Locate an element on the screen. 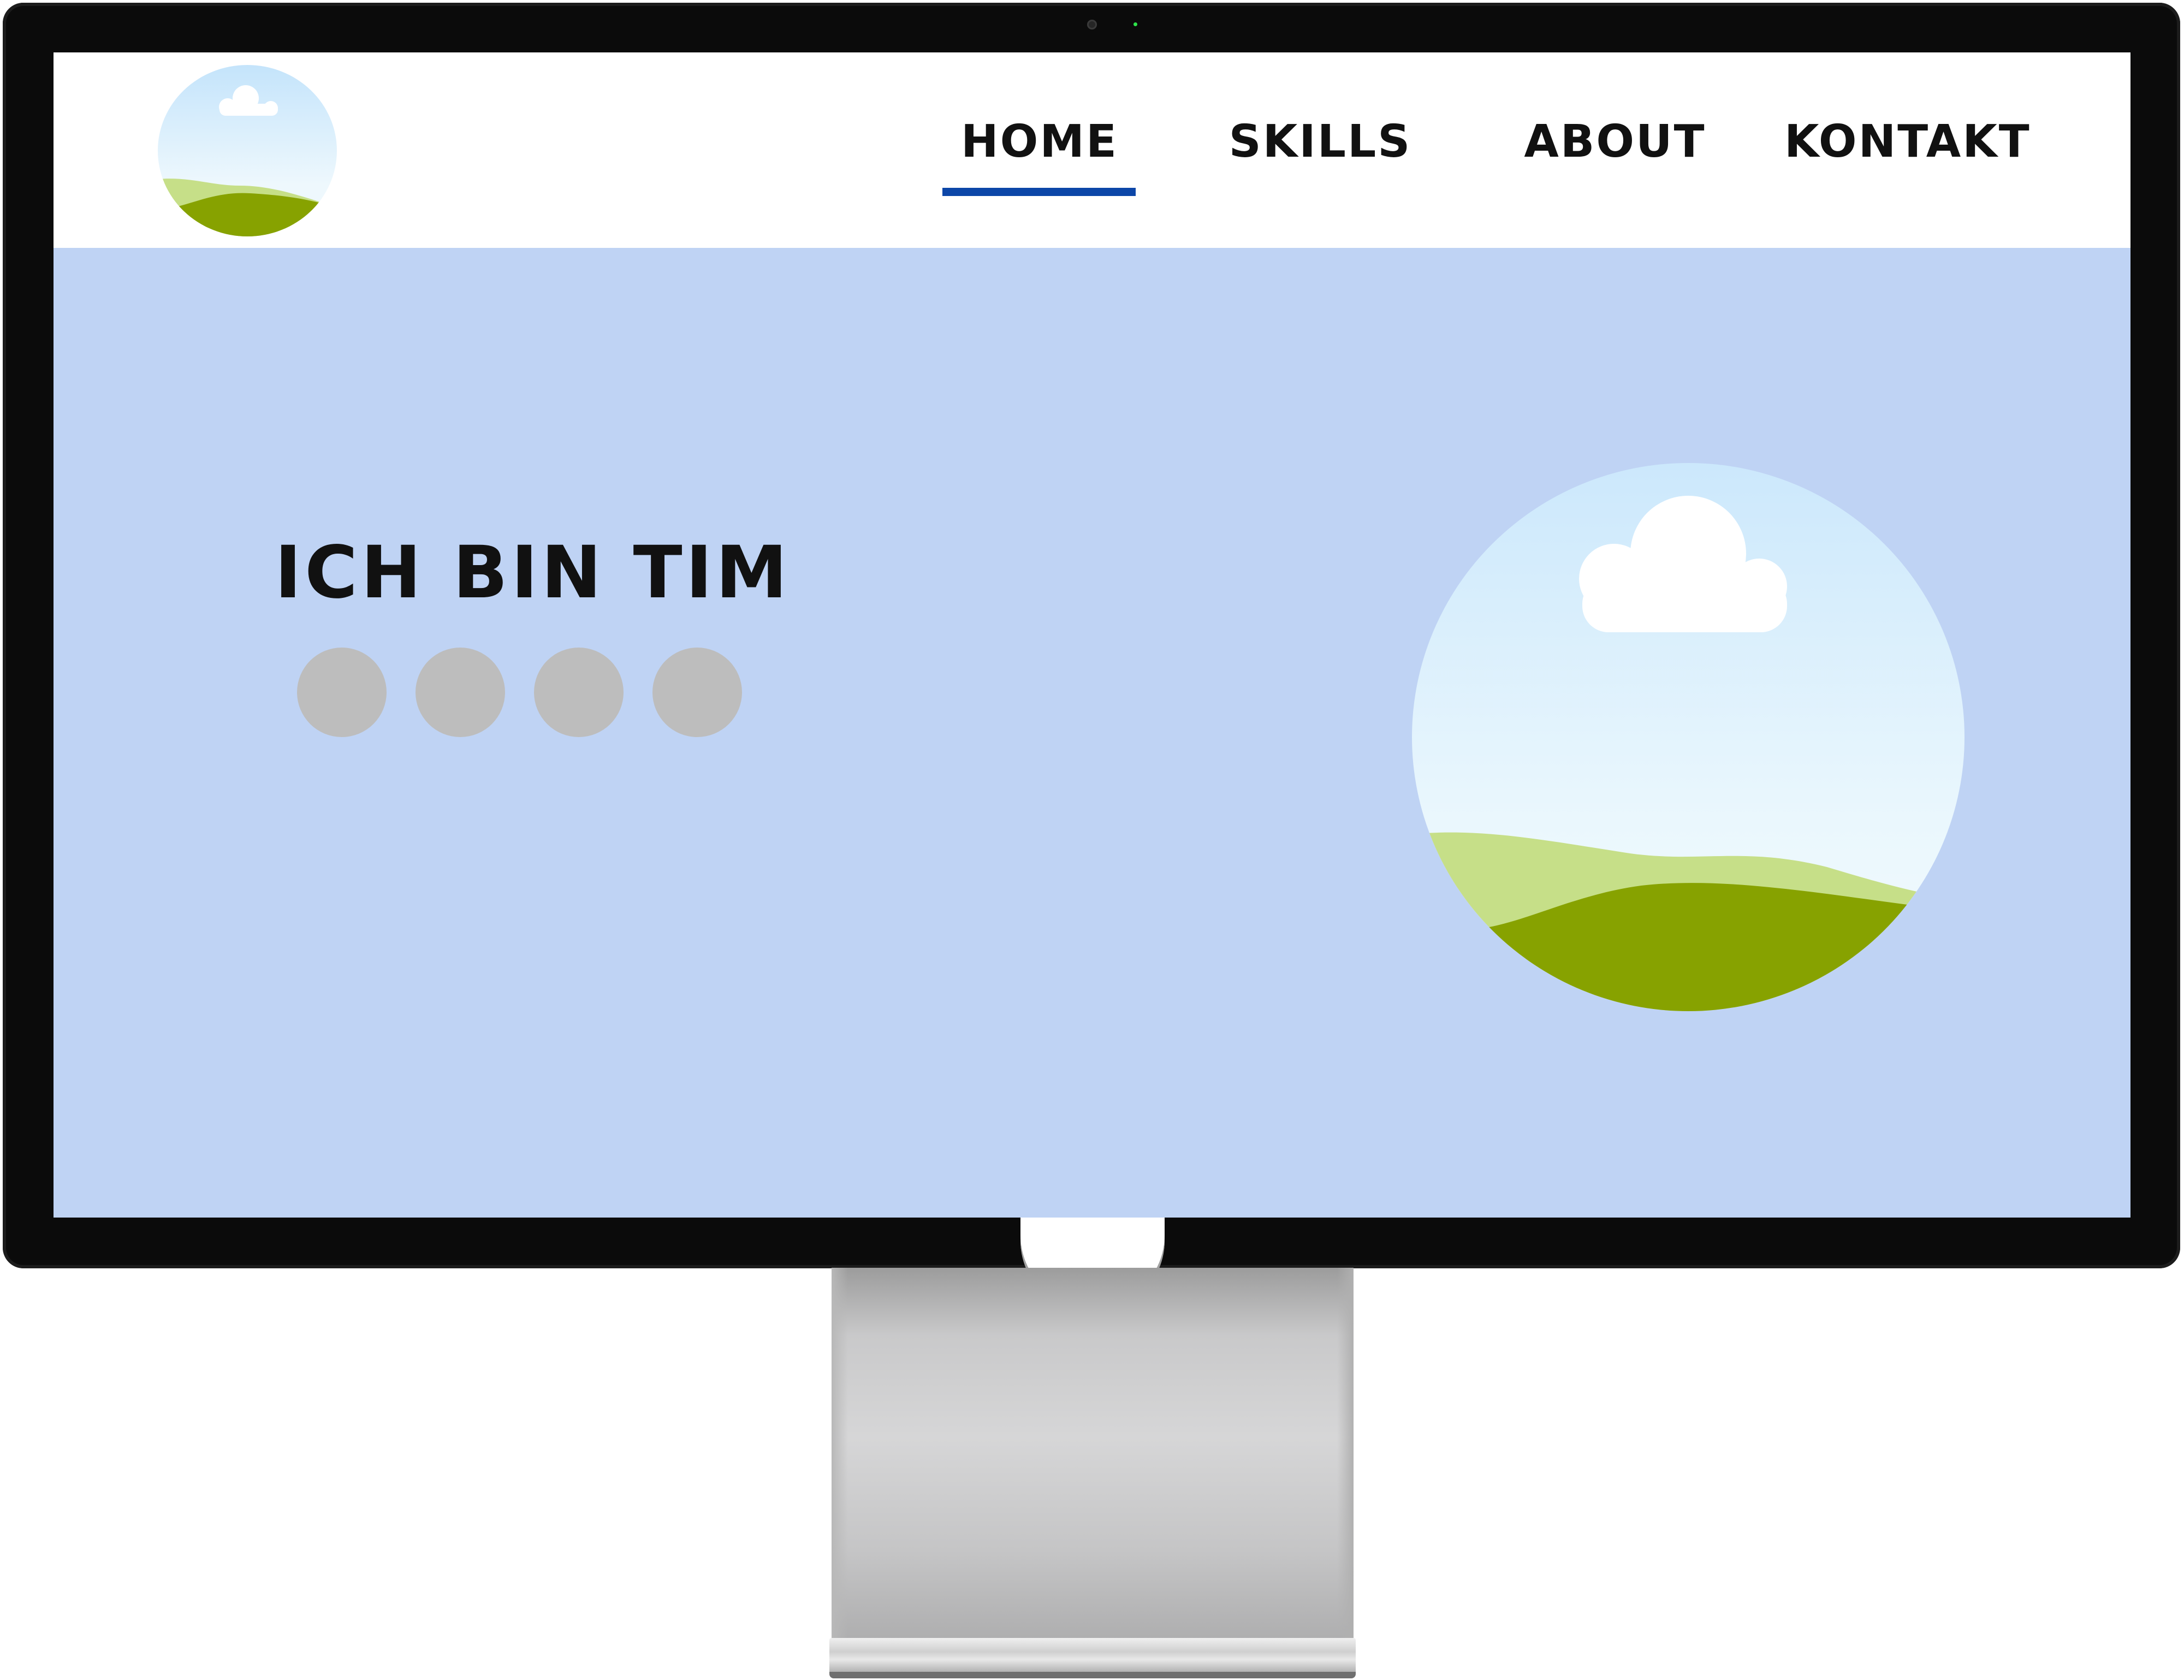 Image resolution: width=2184 pixels, height=1680 pixels. webcam-icon is located at coordinates (1092, 24).